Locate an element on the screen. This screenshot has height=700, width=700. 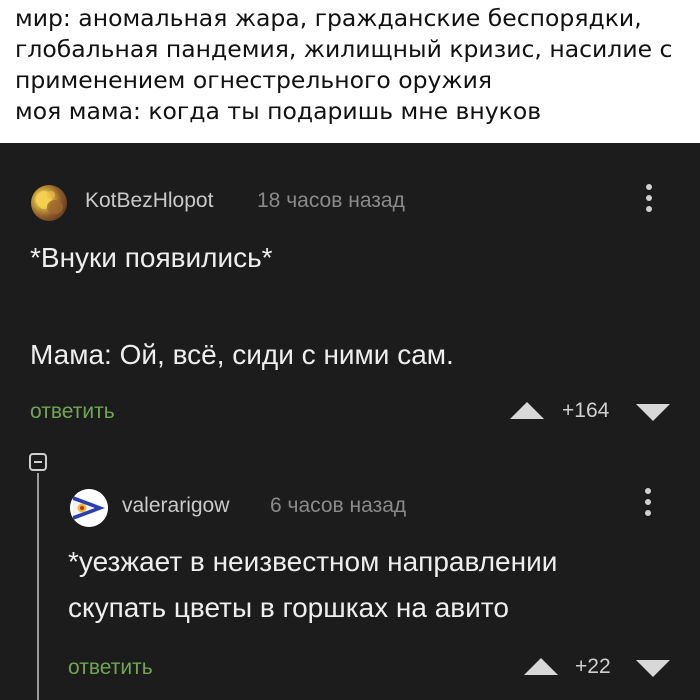
comment-rating: +164 is located at coordinates (586, 410).